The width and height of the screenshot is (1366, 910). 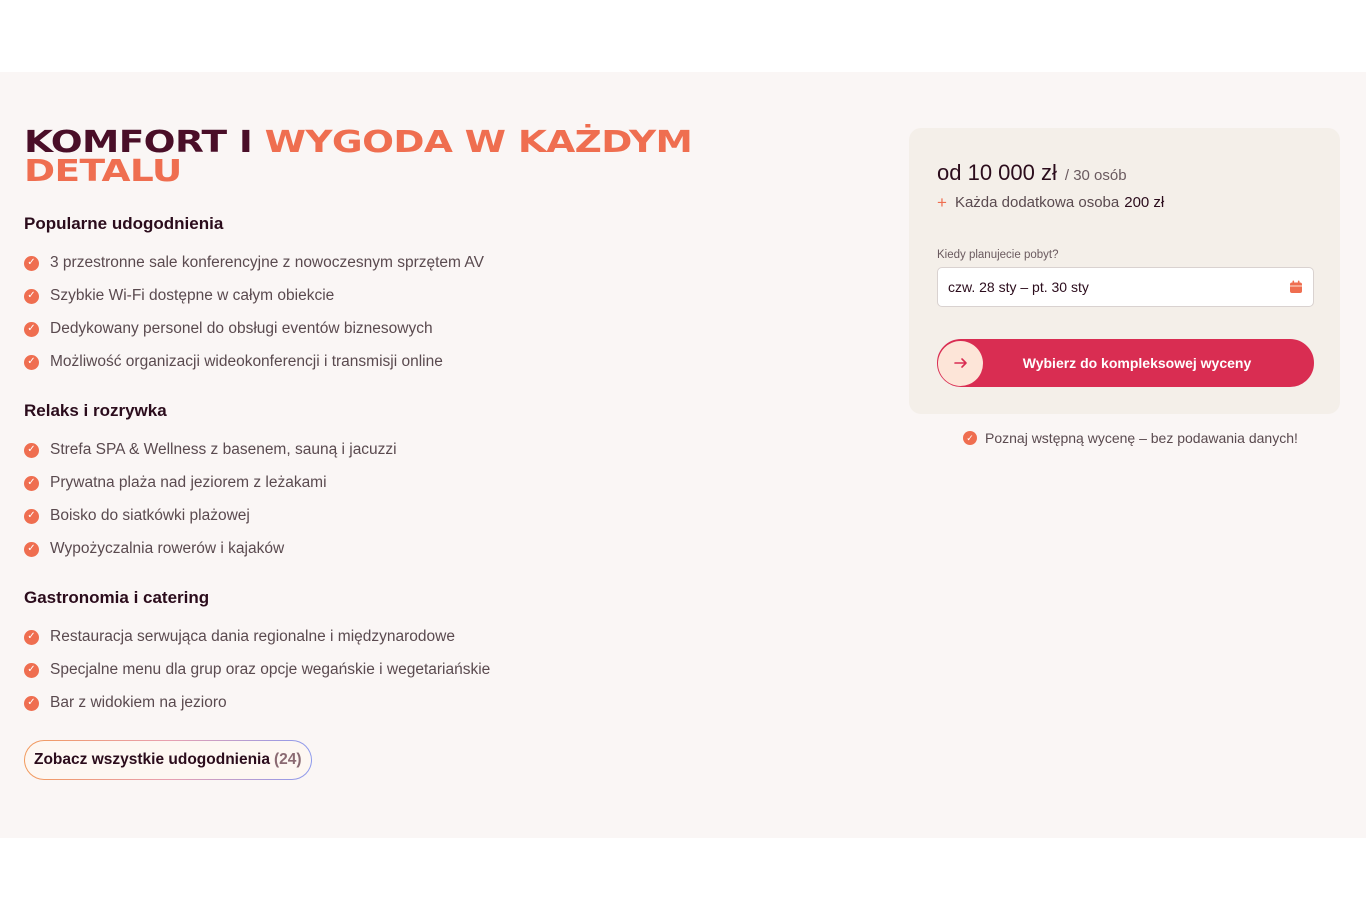 I want to click on list-item-label: Bar z widokiem na jezioro, so click(x=138, y=702).